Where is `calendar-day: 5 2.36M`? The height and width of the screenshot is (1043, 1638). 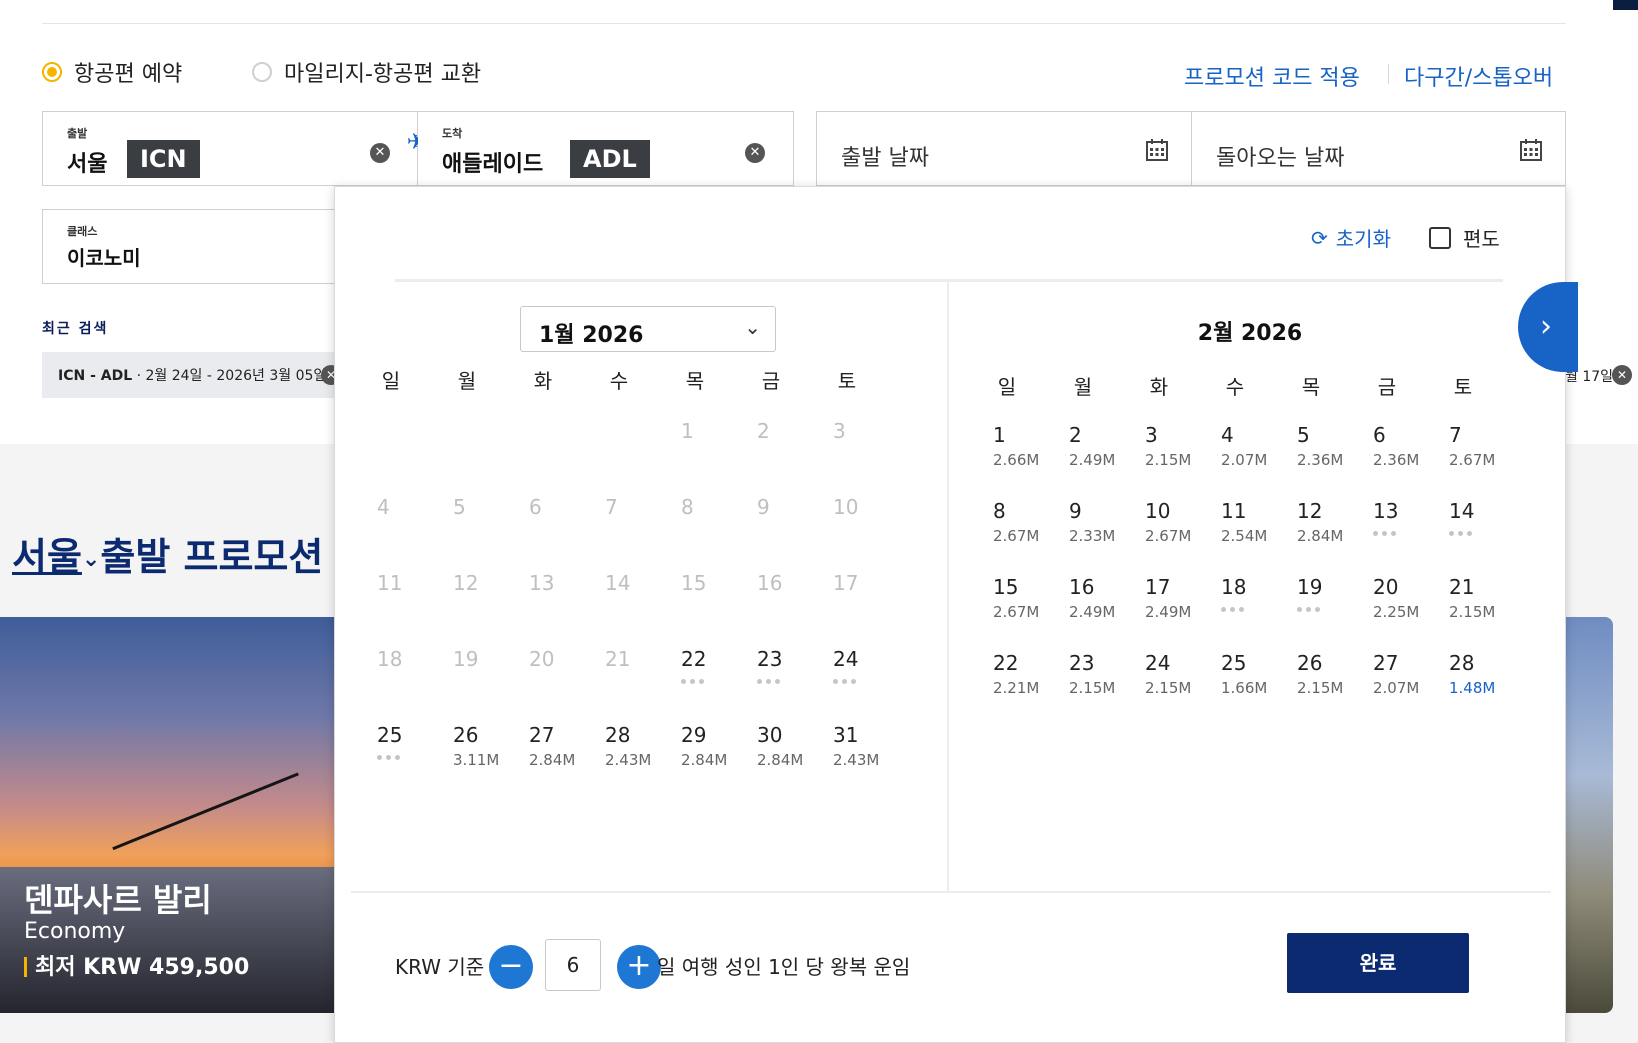 calendar-day: 5 2.36M is located at coordinates (1332, 446).